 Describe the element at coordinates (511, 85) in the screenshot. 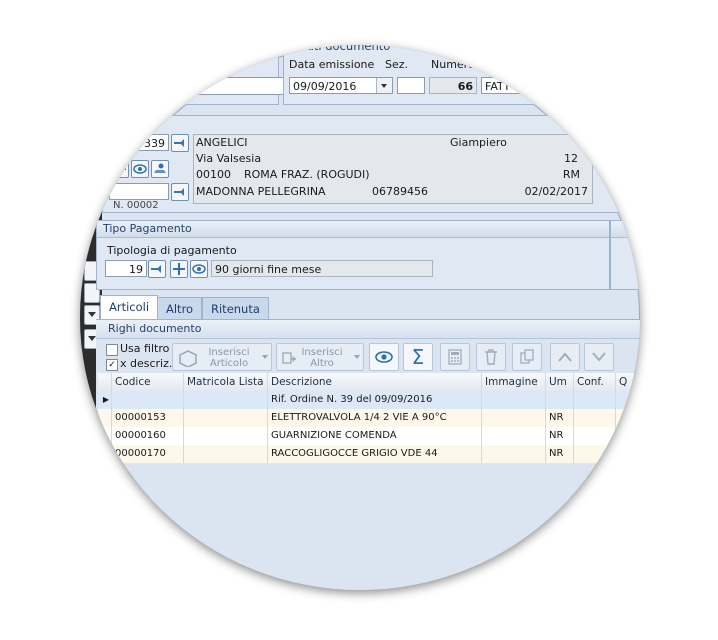

I see `tipo-documento-field: FATT` at that location.